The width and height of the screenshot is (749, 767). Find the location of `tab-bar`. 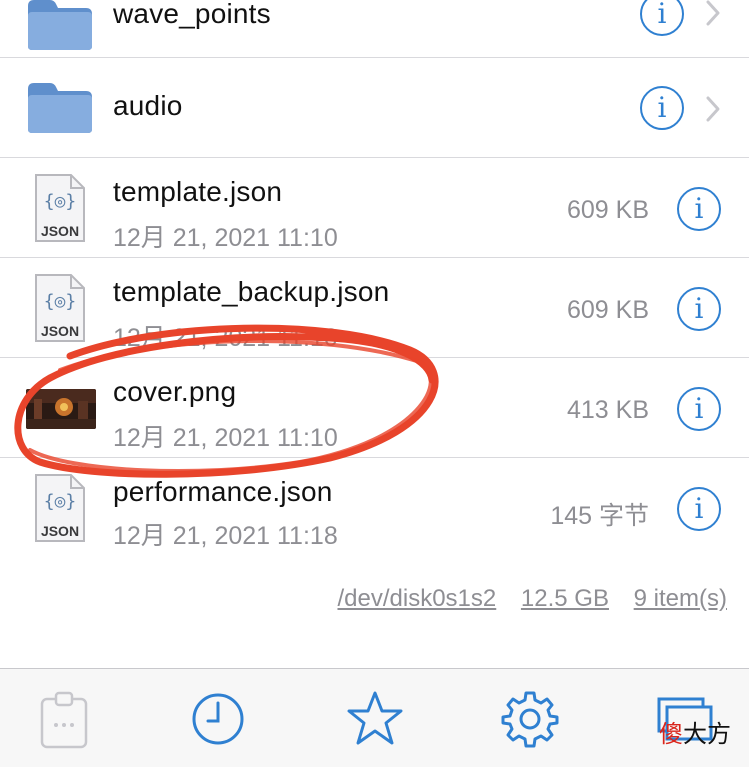

tab-bar is located at coordinates (374, 717).